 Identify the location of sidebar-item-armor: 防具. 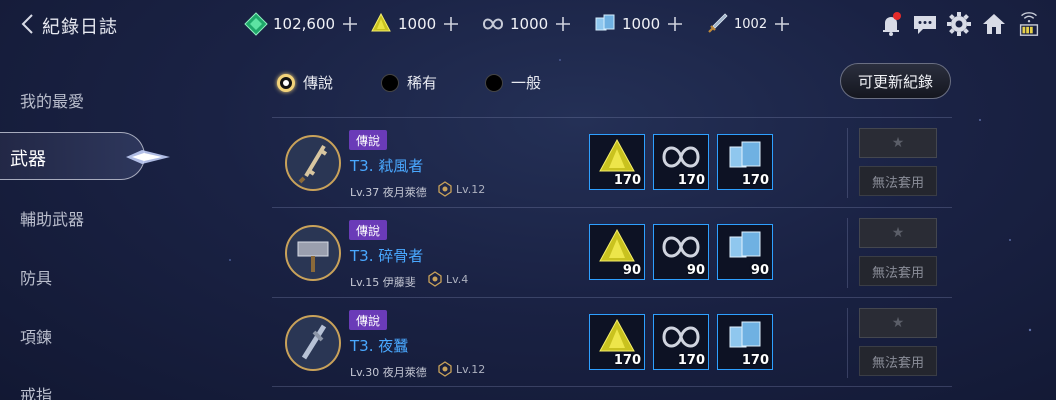
(36, 277).